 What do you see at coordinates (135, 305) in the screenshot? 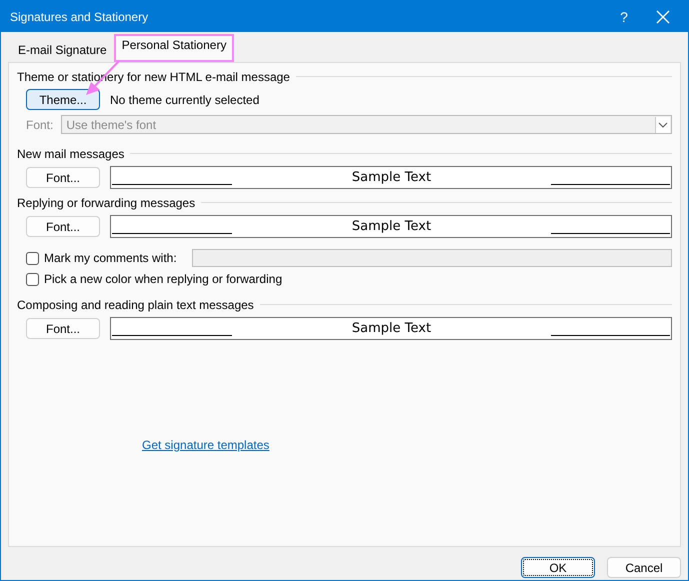
I see `section-heading: Composing and reading plain text messages` at bounding box center [135, 305].